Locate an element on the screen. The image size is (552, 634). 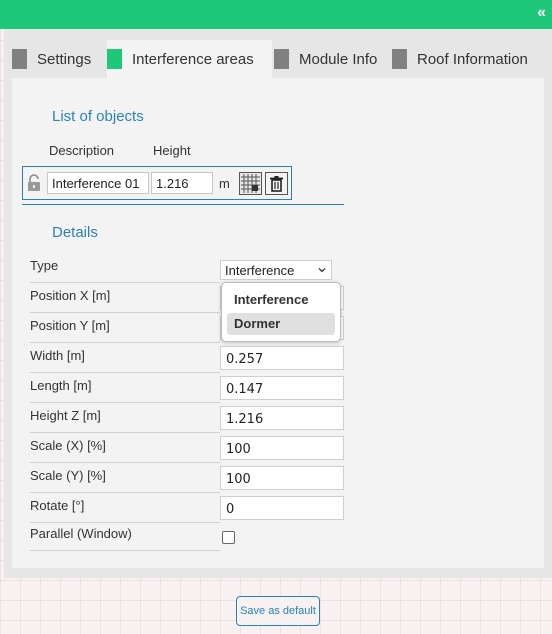
tab-module-info: Module Info is located at coordinates (332, 59).